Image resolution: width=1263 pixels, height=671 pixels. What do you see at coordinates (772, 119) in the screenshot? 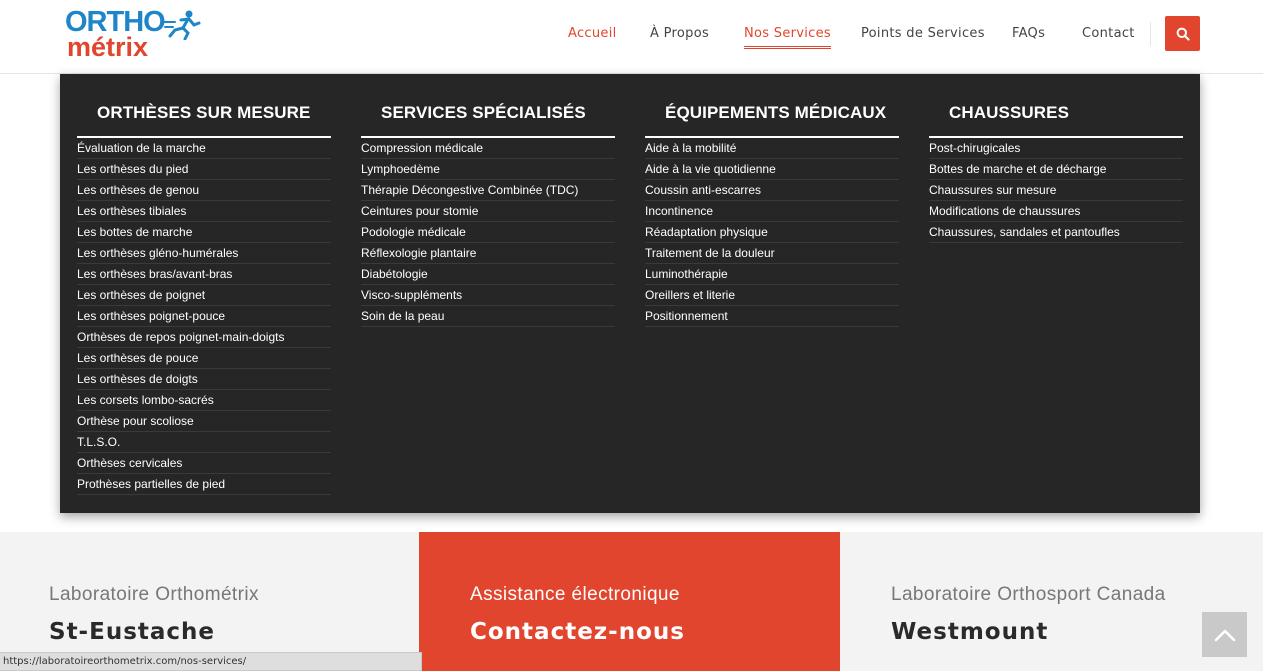
I see `menu-column-title: ÉQUIPEMENTS MÉDICAUX` at bounding box center [772, 119].